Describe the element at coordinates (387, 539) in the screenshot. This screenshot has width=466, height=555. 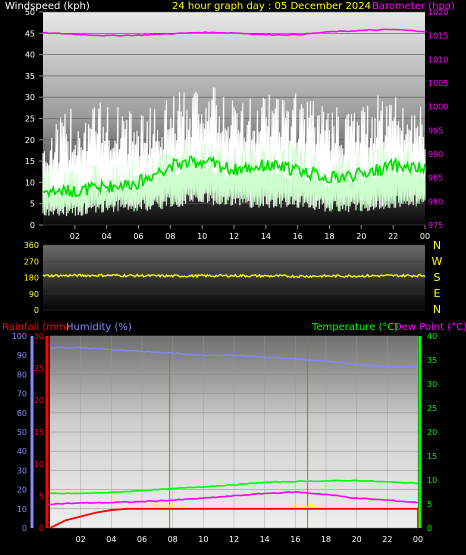
I see `time-tick-10: 22` at that location.